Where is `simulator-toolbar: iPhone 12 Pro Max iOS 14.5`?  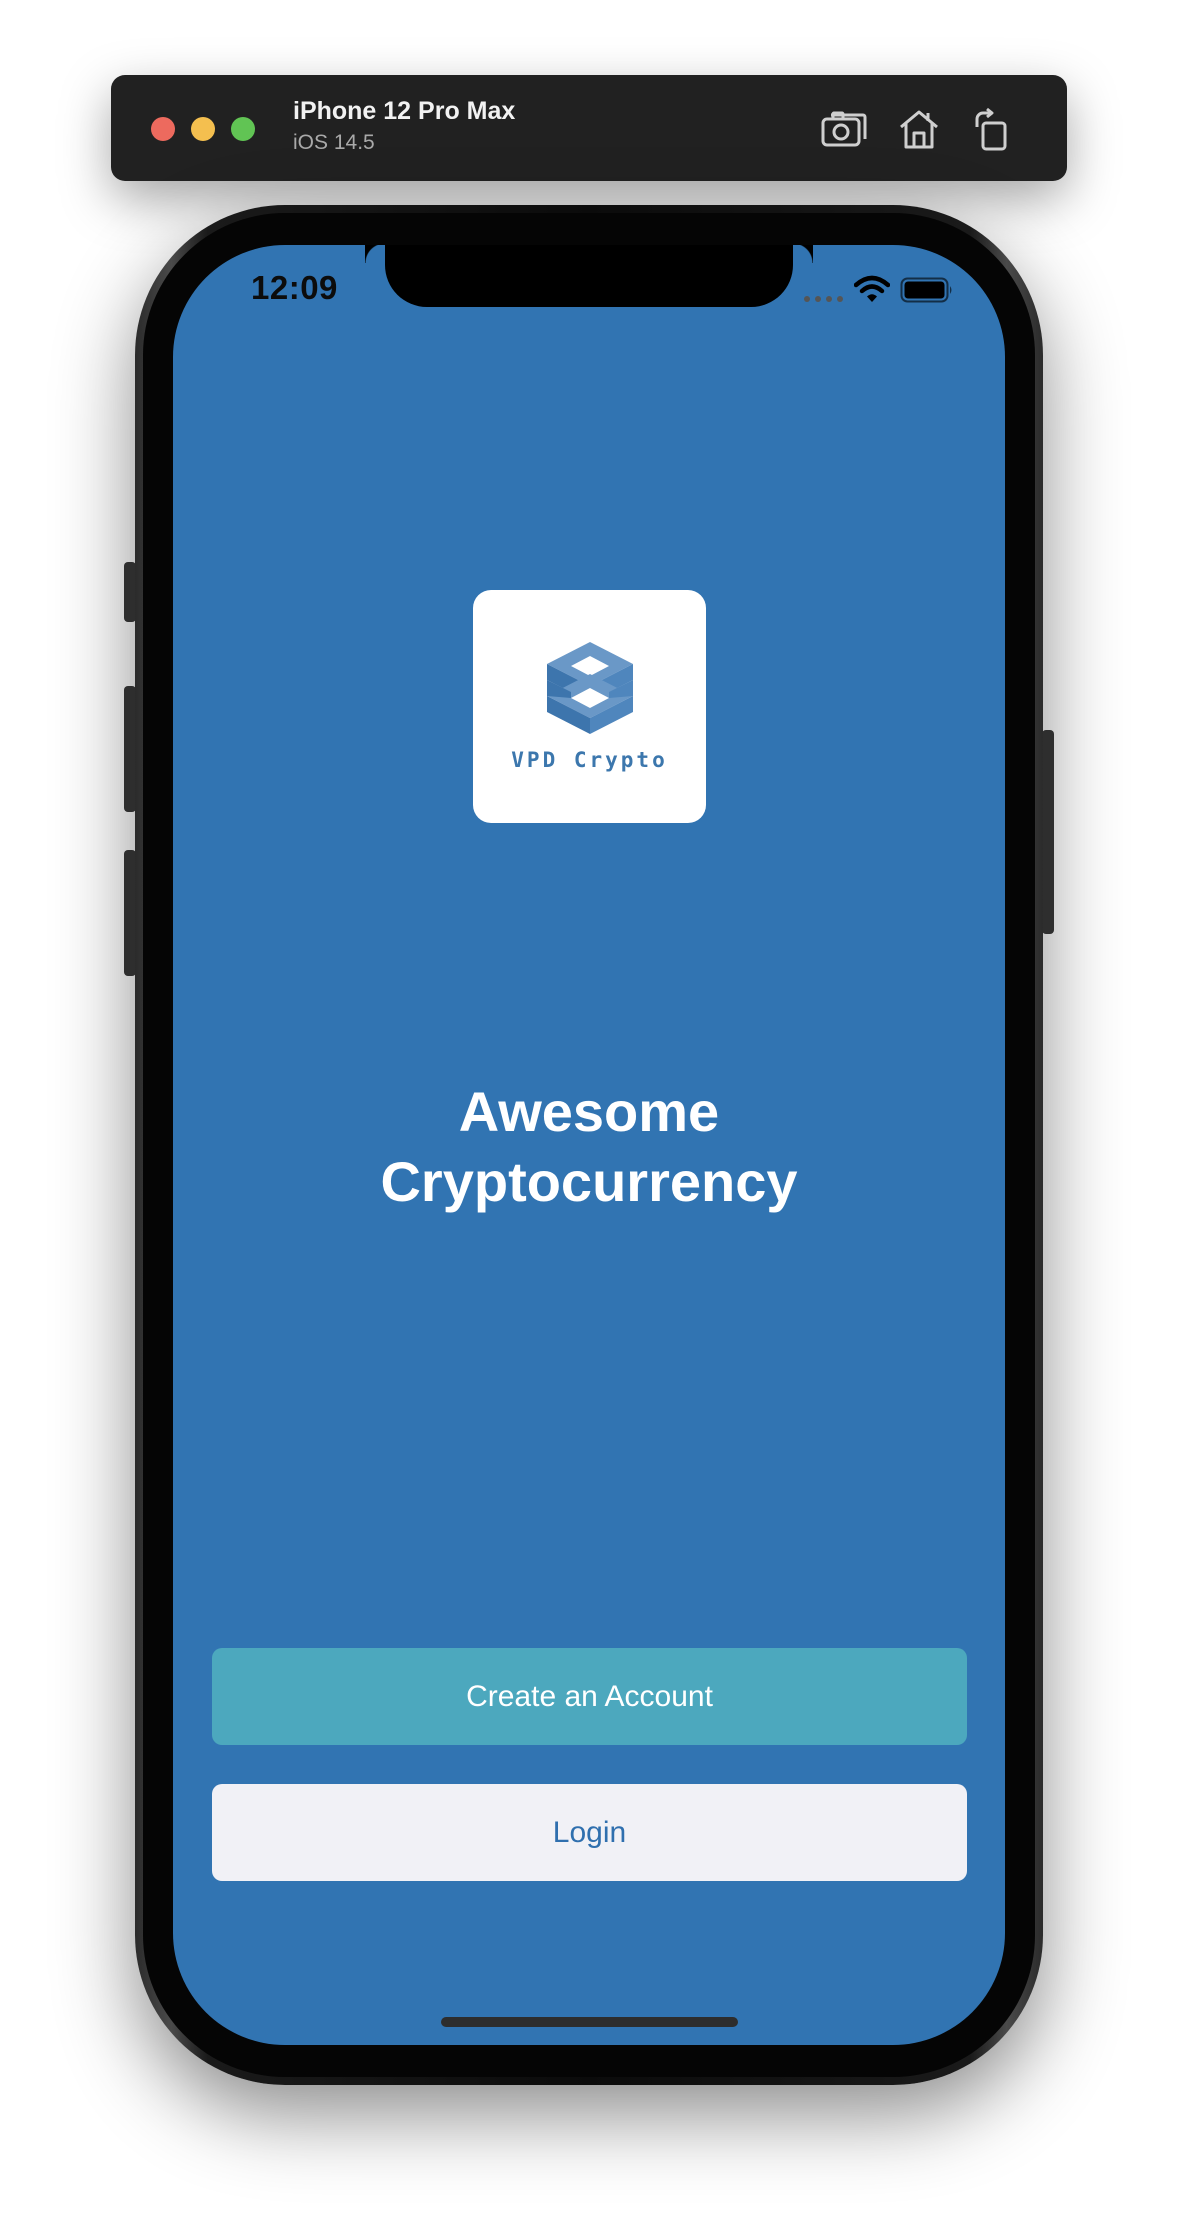 simulator-toolbar: iPhone 12 Pro Max iOS 14.5 is located at coordinates (589, 128).